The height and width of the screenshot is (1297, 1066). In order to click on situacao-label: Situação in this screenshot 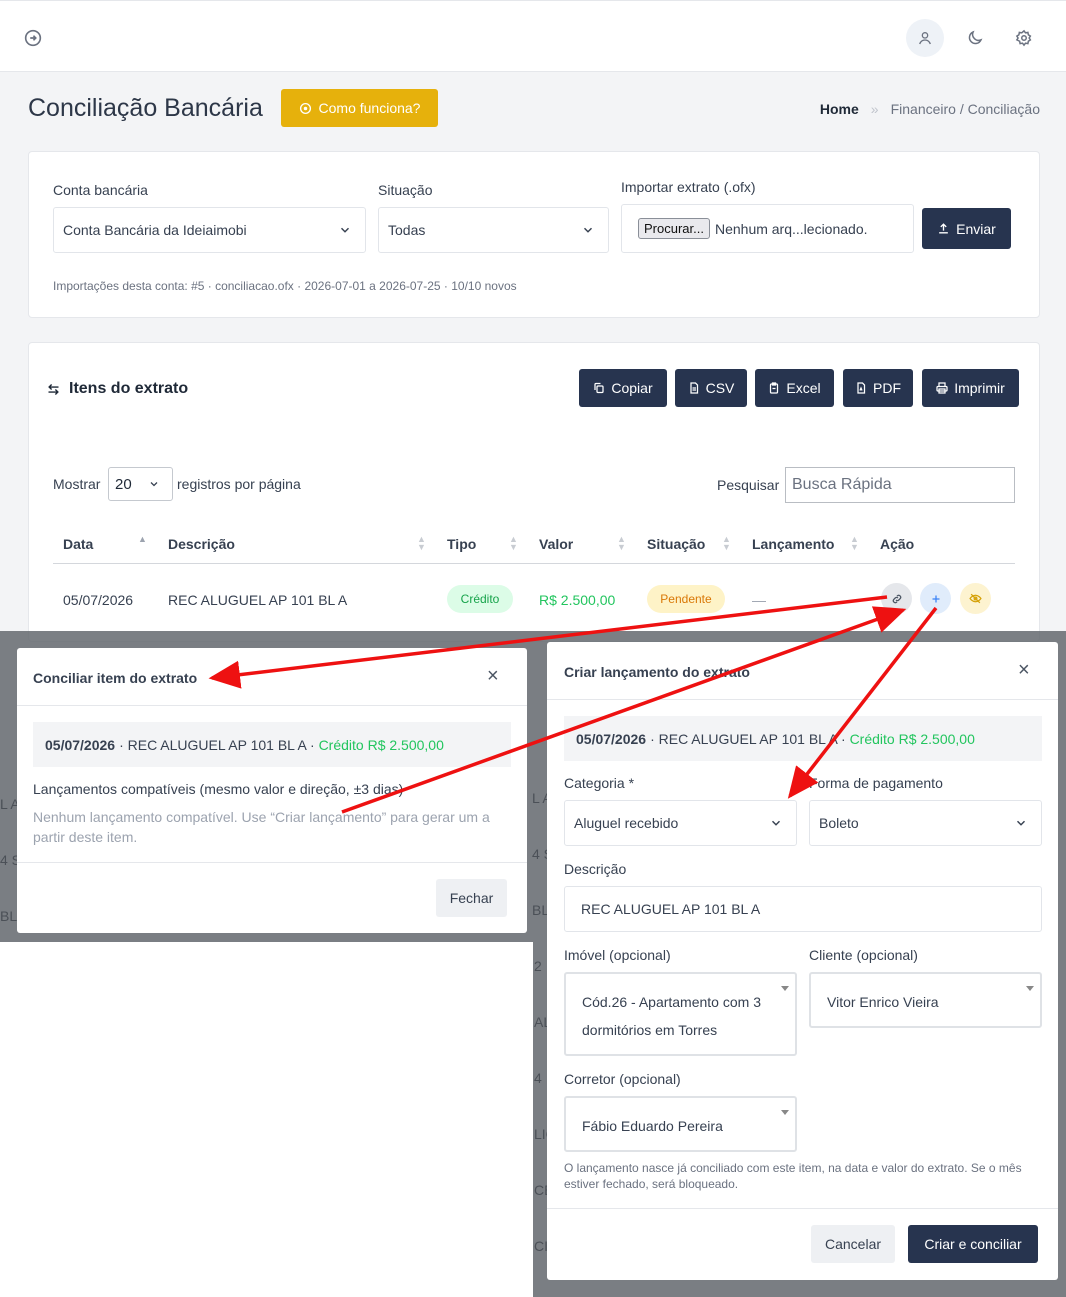, I will do `click(405, 190)`.